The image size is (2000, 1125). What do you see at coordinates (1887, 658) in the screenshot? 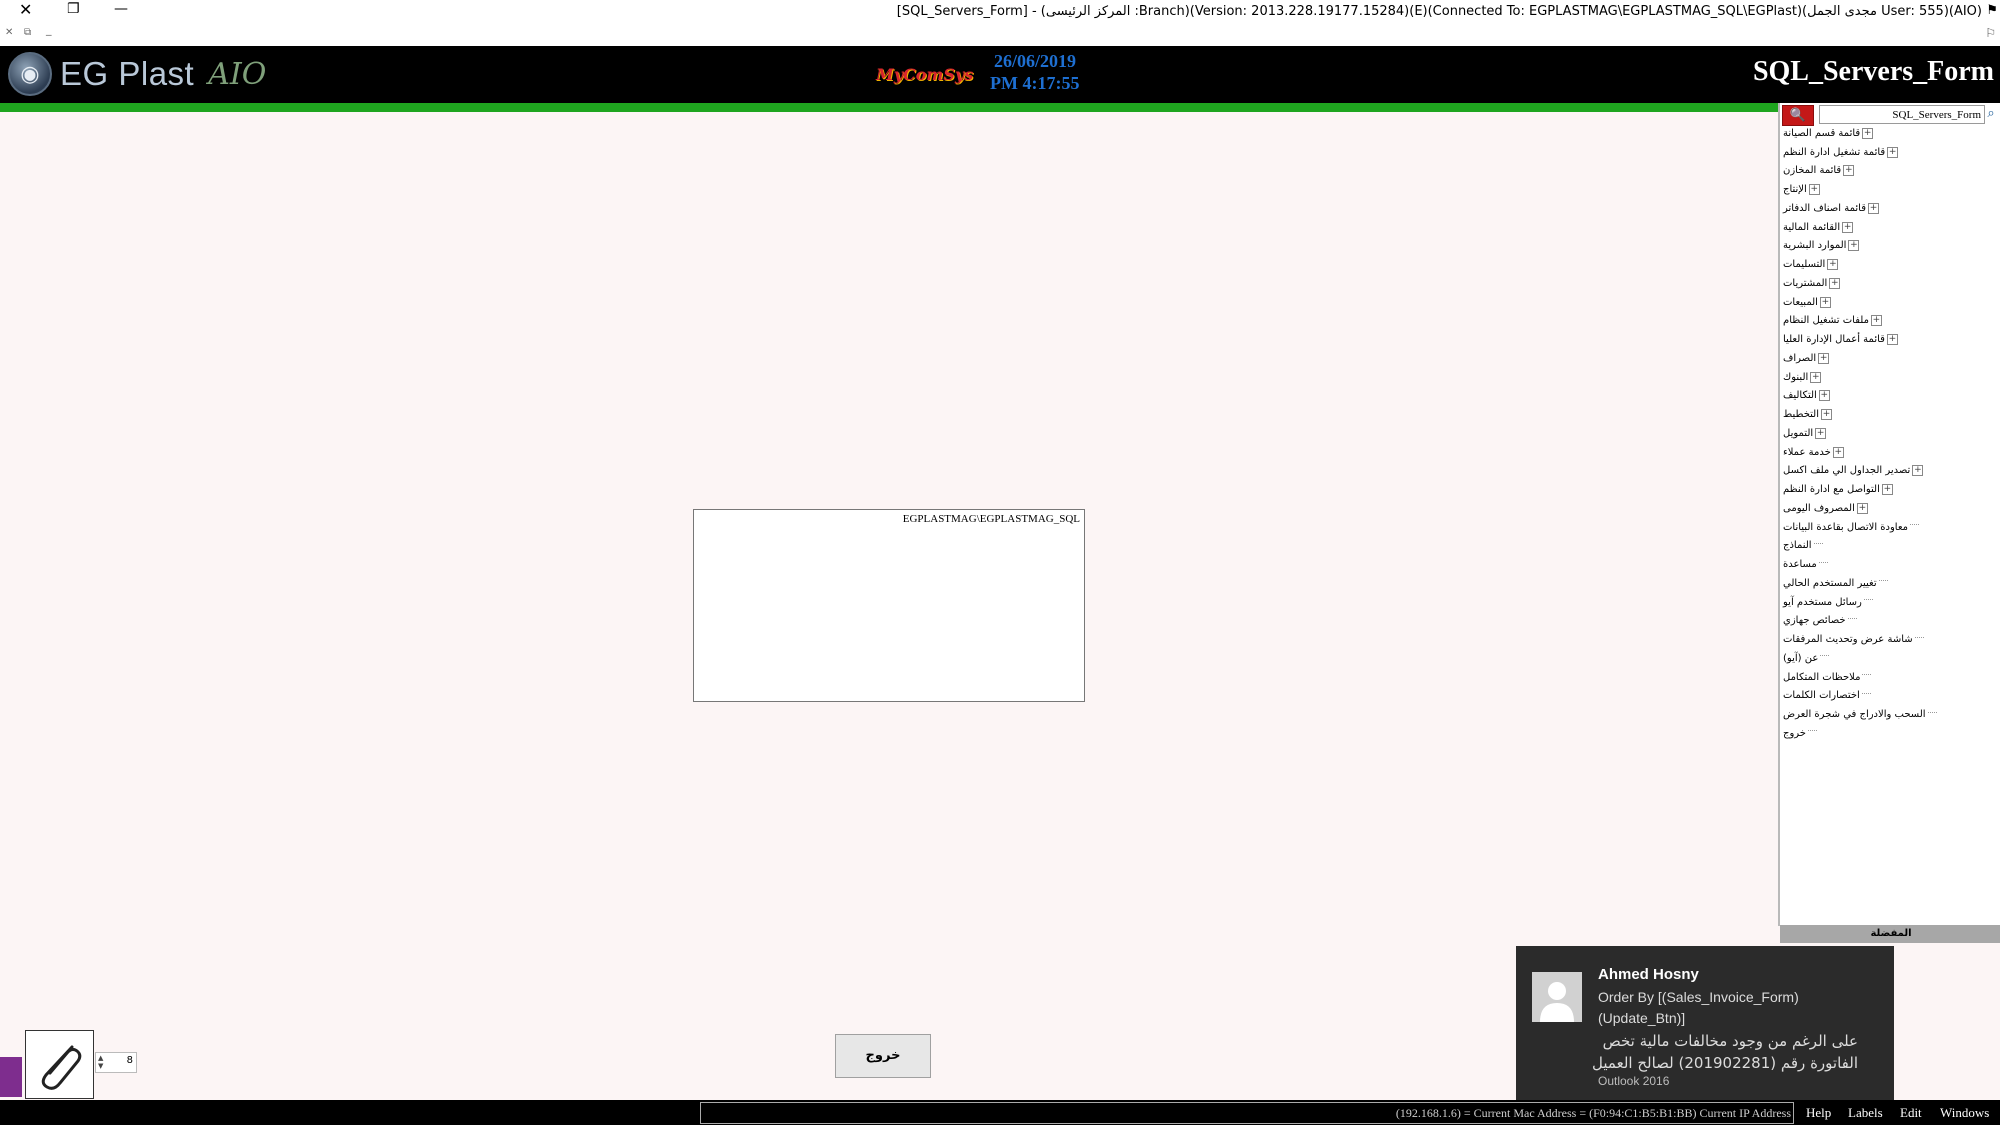
I see `tree-item: عن (آيو)` at bounding box center [1887, 658].